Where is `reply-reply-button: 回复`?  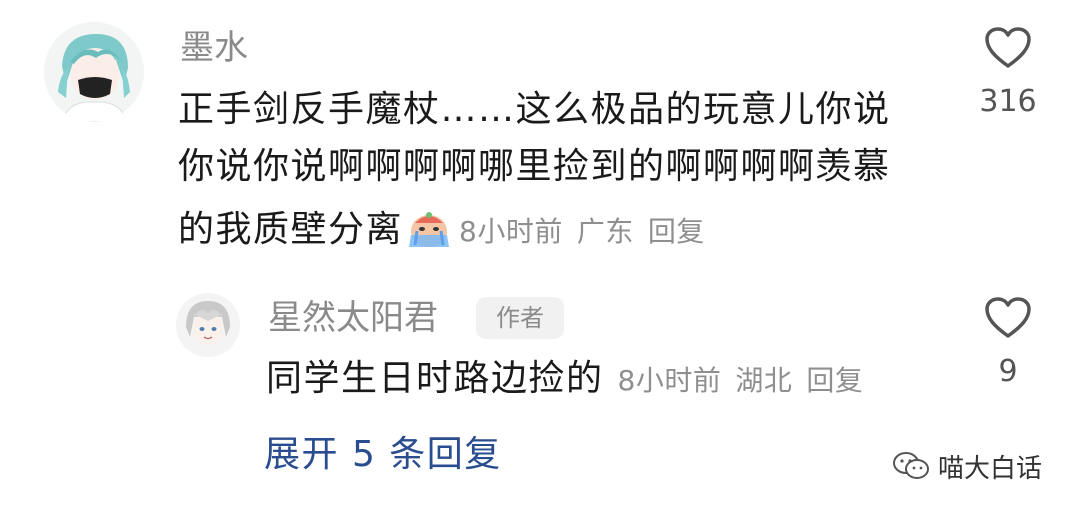
reply-reply-button: 回复 is located at coordinates (834, 380).